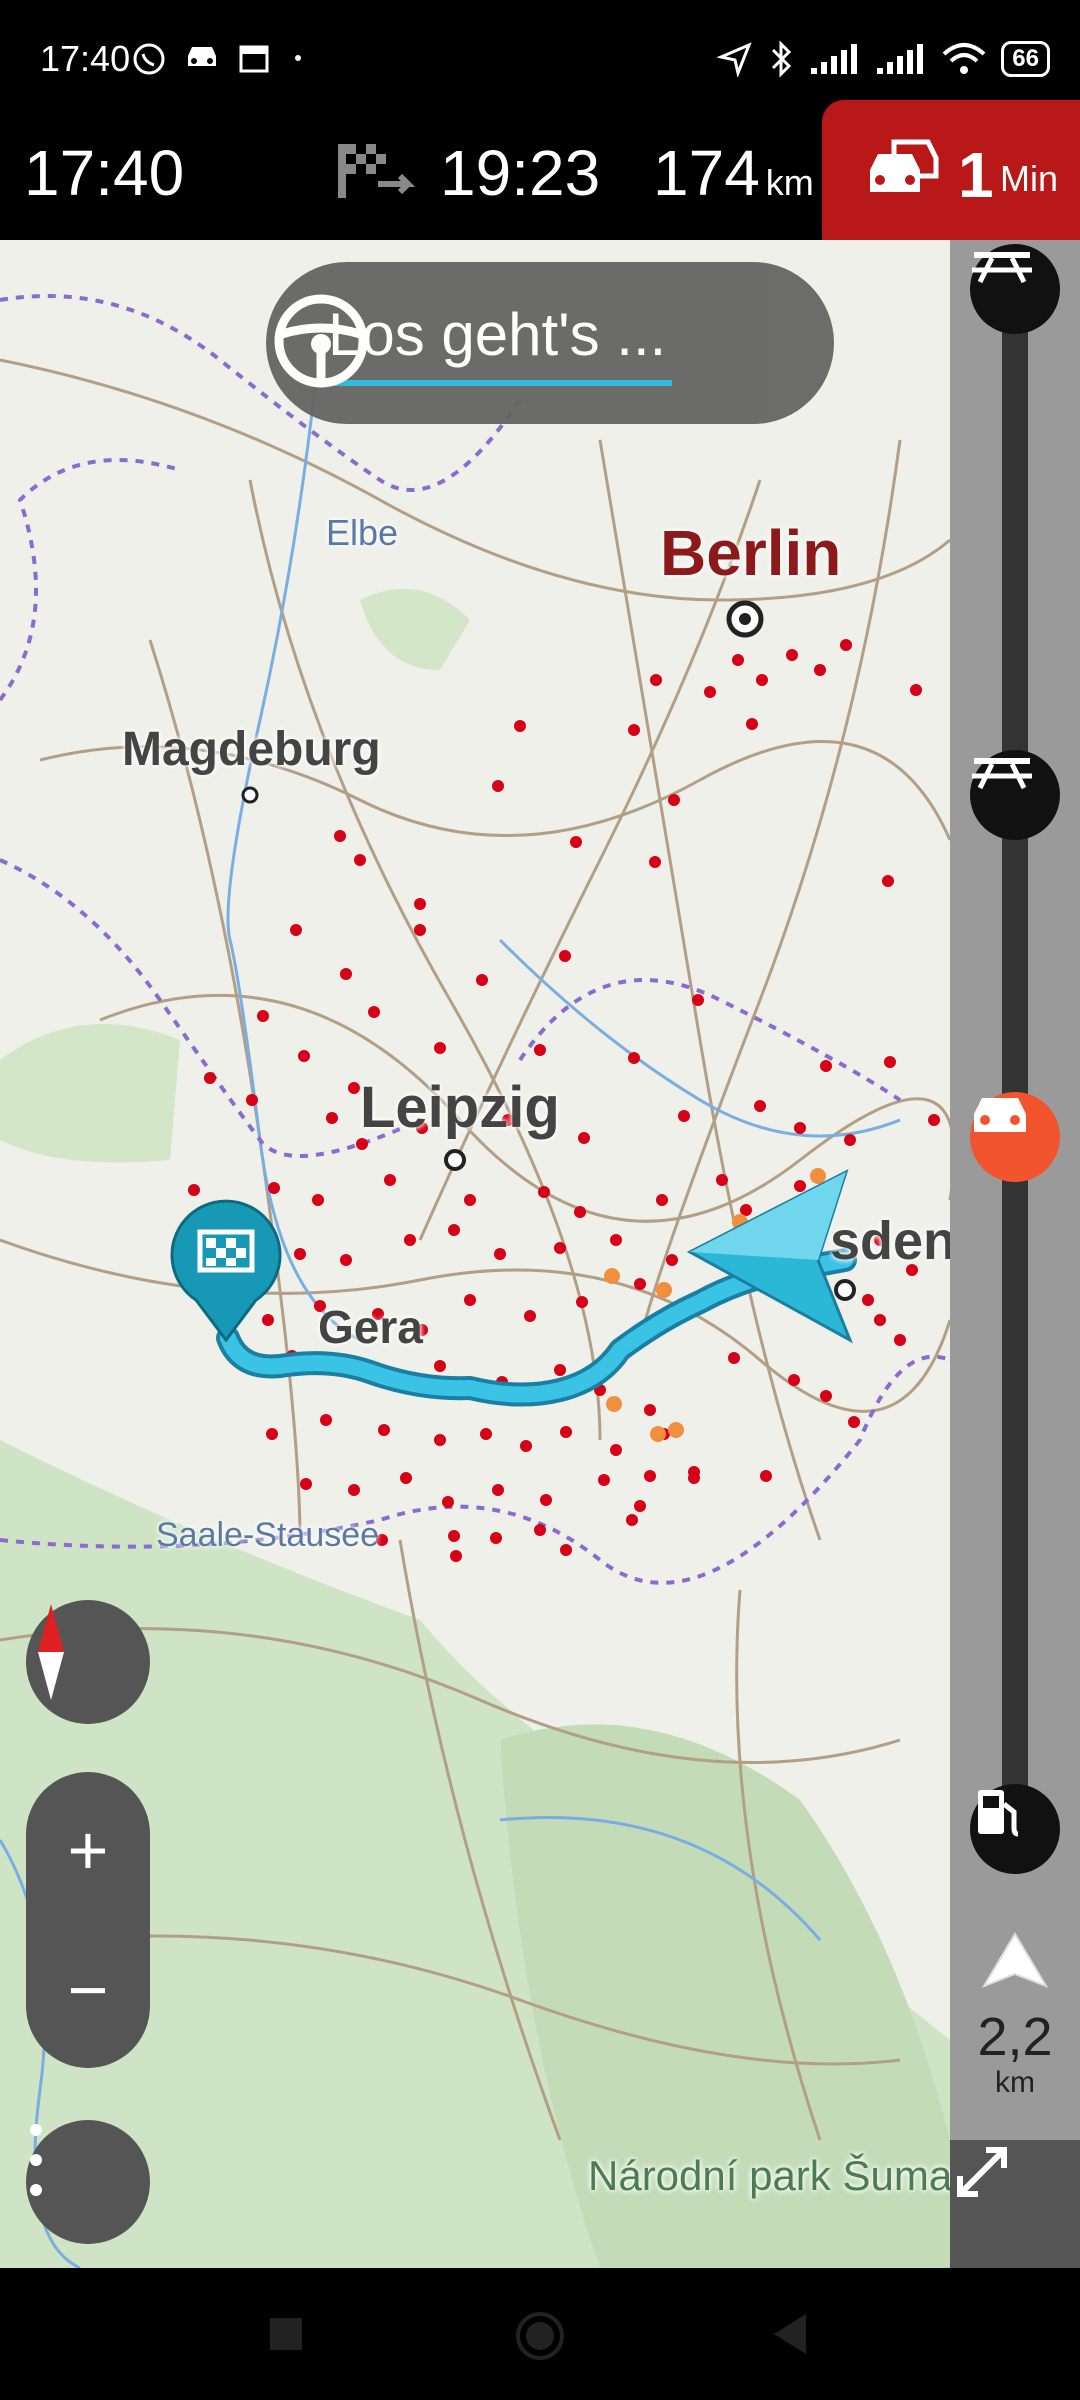  What do you see at coordinates (202, 56) in the screenshot?
I see `car-icon` at bounding box center [202, 56].